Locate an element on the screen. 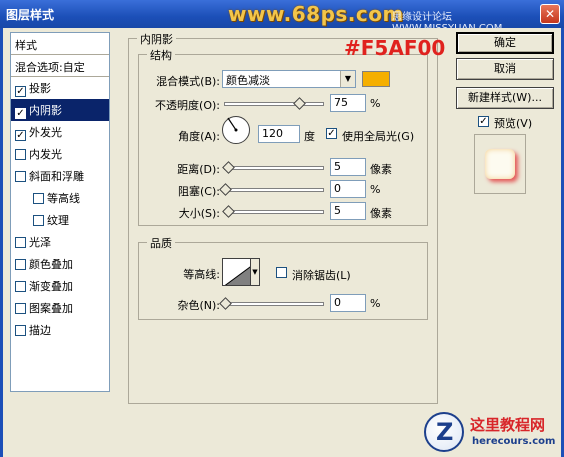  opacity-input: 75 is located at coordinates (348, 103).